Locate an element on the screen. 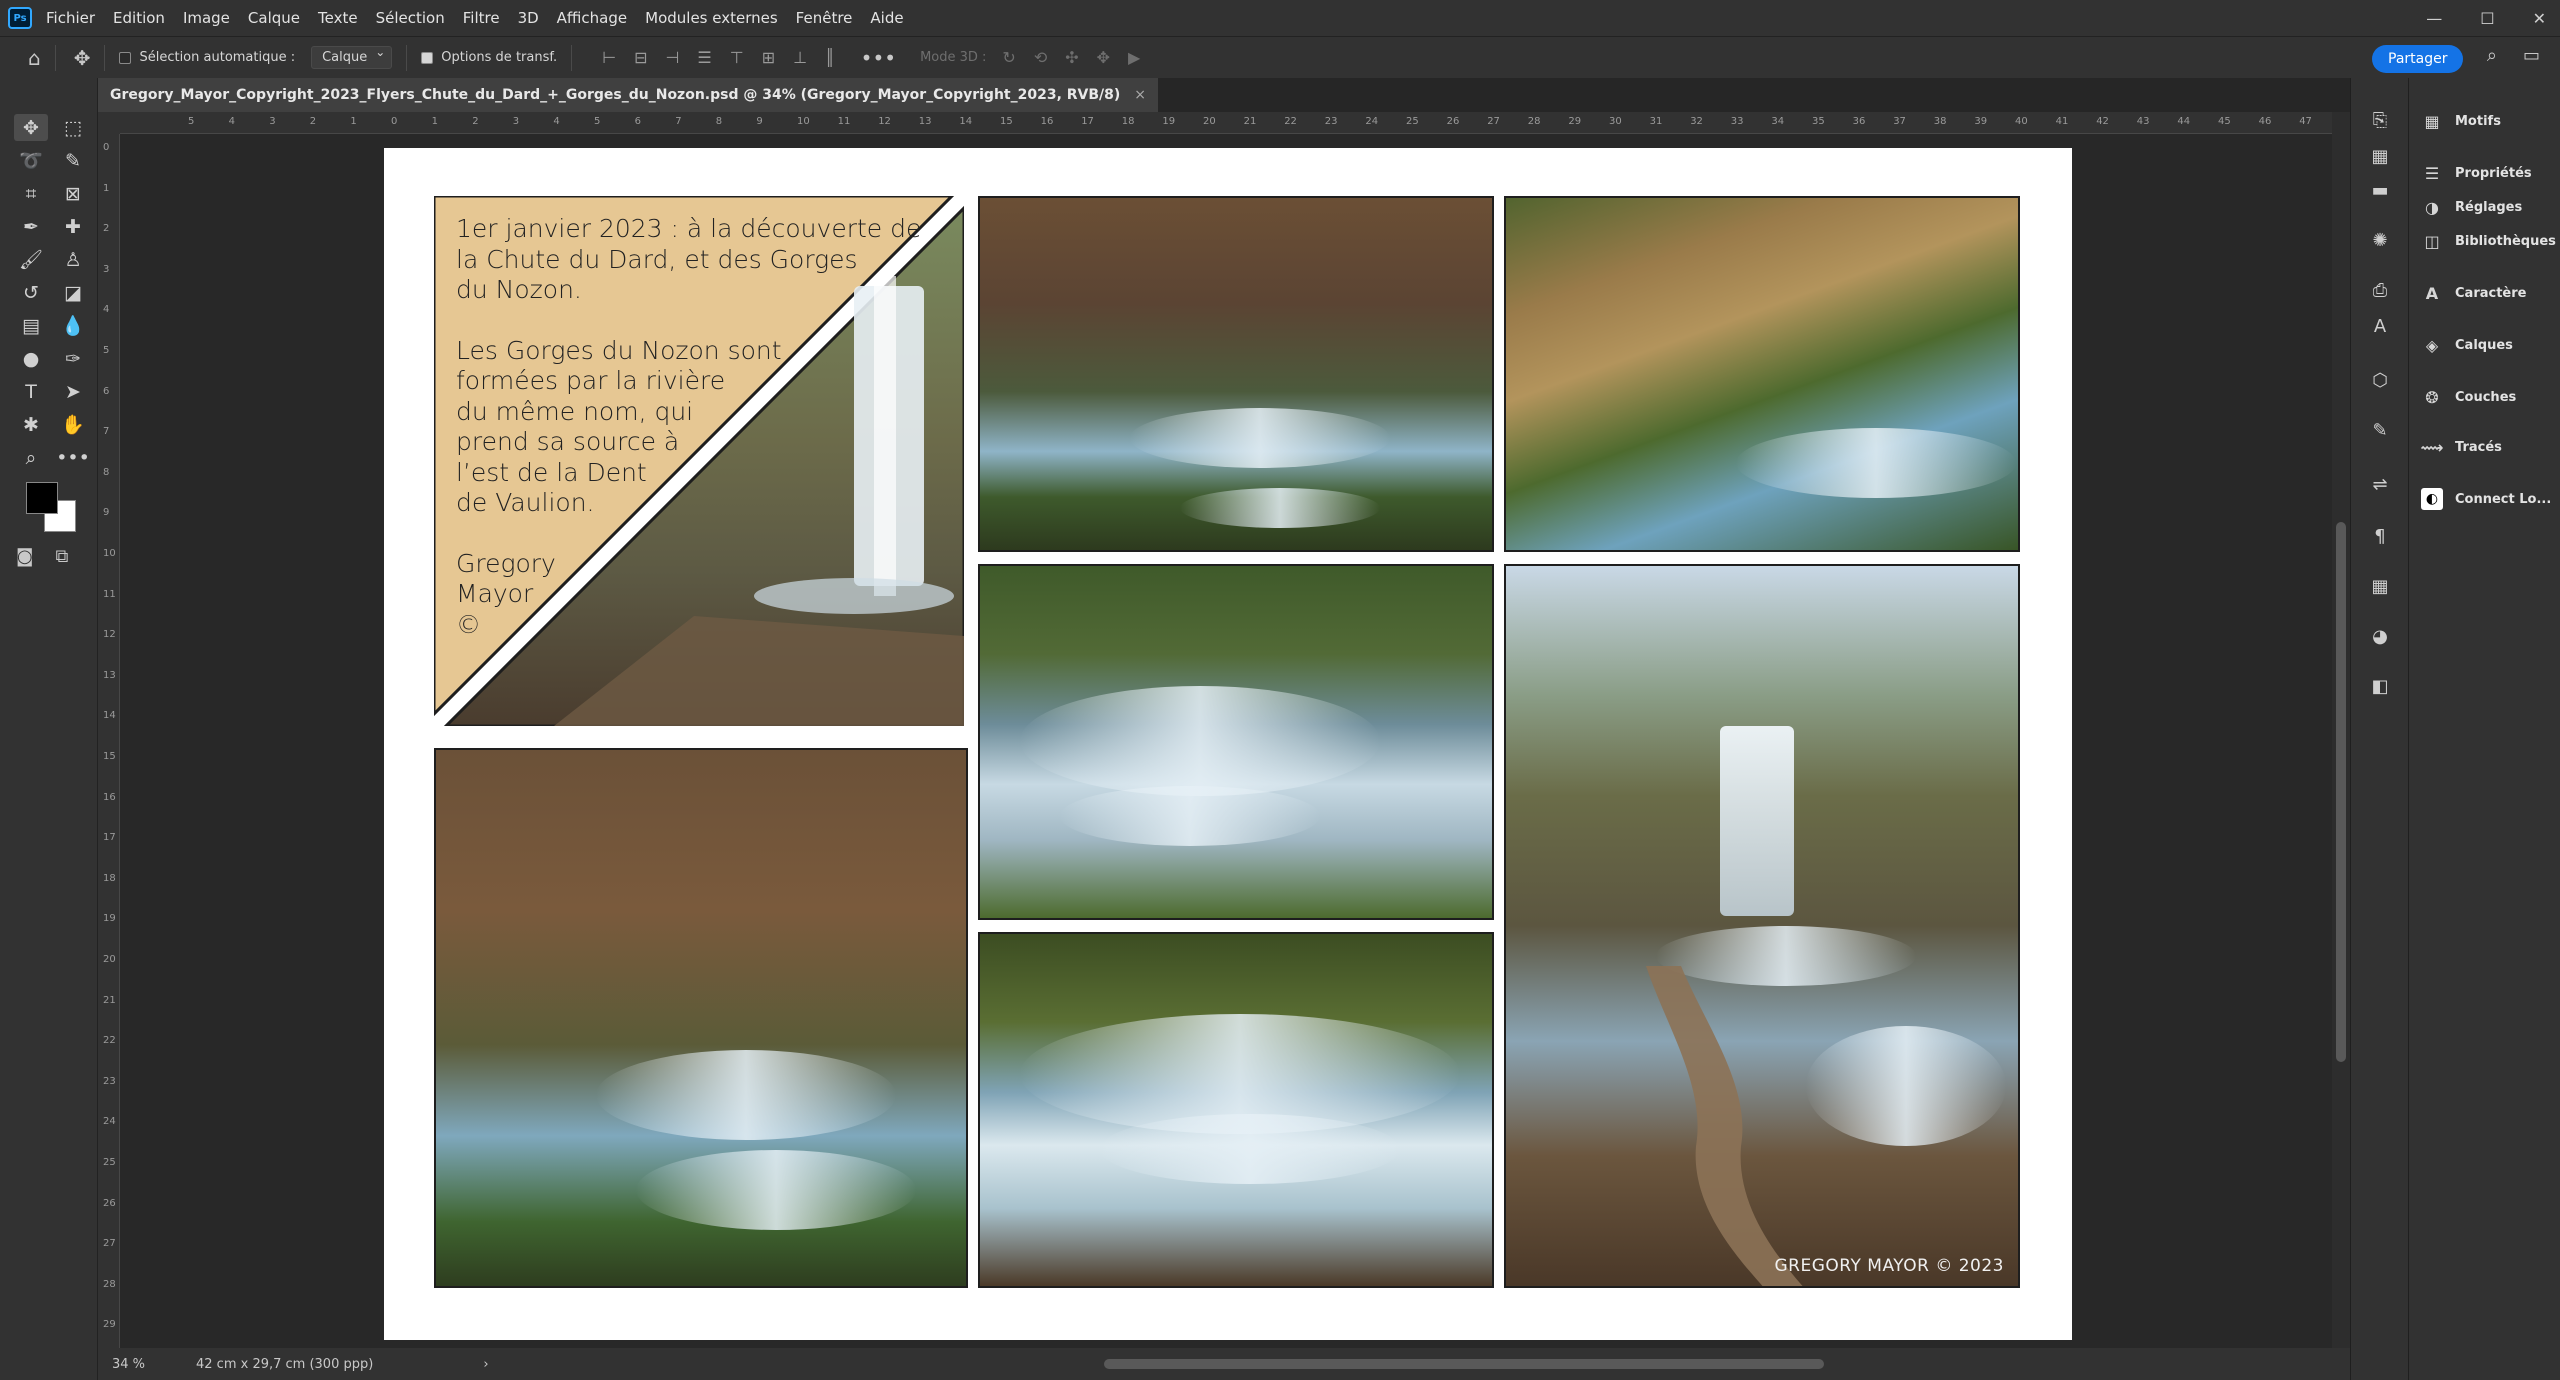 The width and height of the screenshot is (2560, 1380). gradients-panel-icon: ◧ is located at coordinates (2380, 686).